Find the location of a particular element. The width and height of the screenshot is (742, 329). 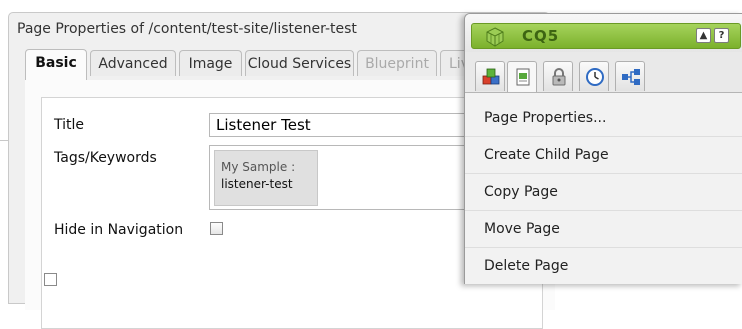

tab-image: Image is located at coordinates (210, 63).